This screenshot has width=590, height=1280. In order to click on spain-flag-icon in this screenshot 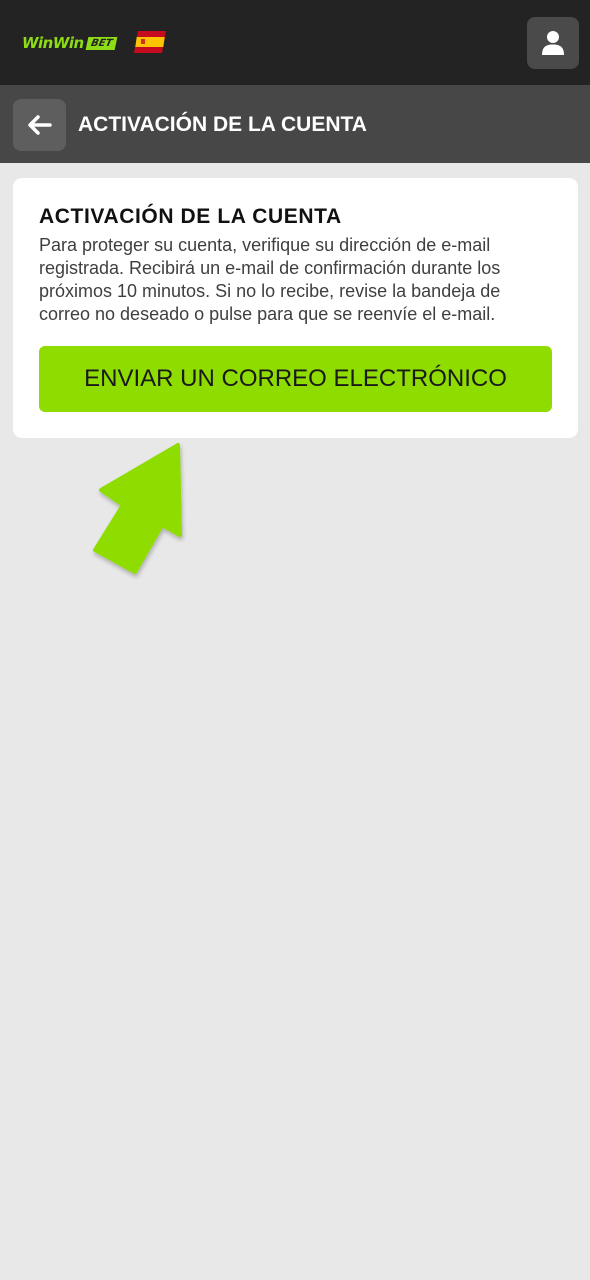, I will do `click(150, 42)`.